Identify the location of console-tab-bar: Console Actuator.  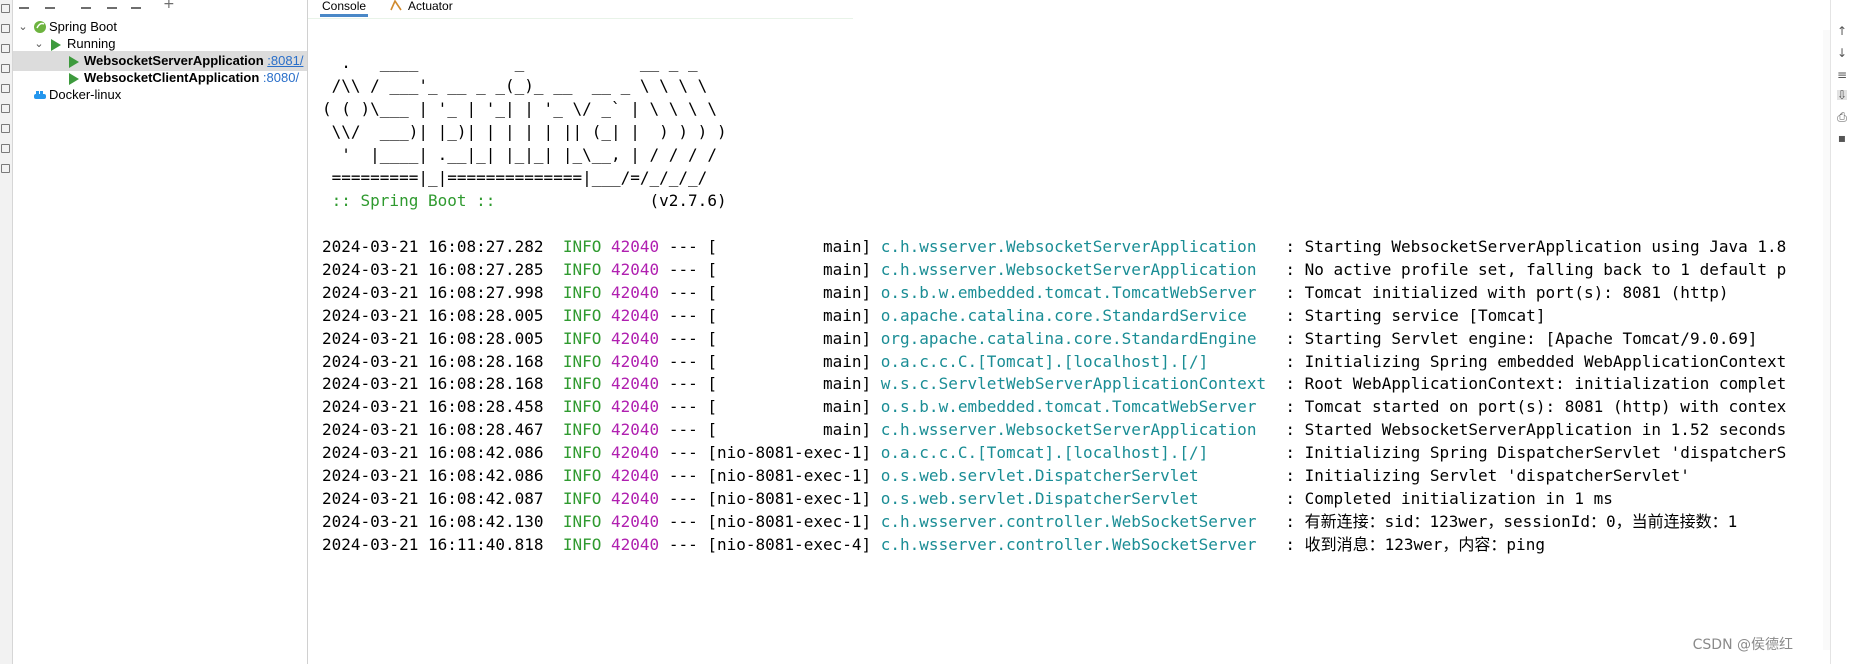
(580, 10).